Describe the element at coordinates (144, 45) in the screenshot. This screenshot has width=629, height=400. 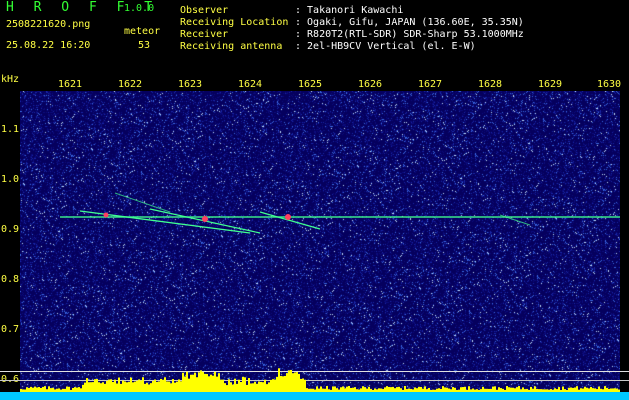
I see `count-value: 53` at that location.